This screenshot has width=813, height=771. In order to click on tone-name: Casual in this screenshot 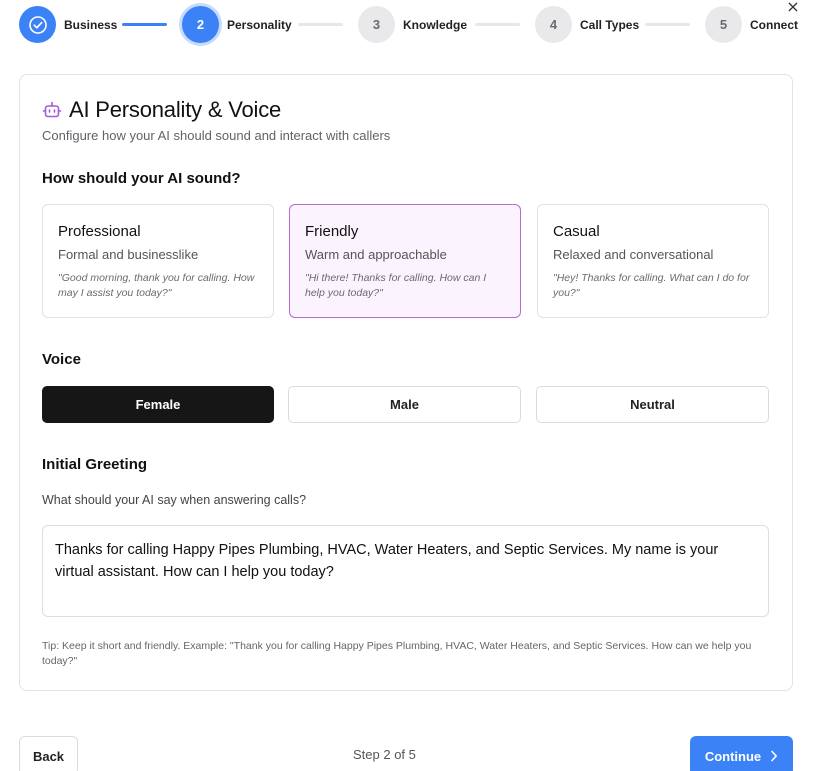, I will do `click(576, 231)`.